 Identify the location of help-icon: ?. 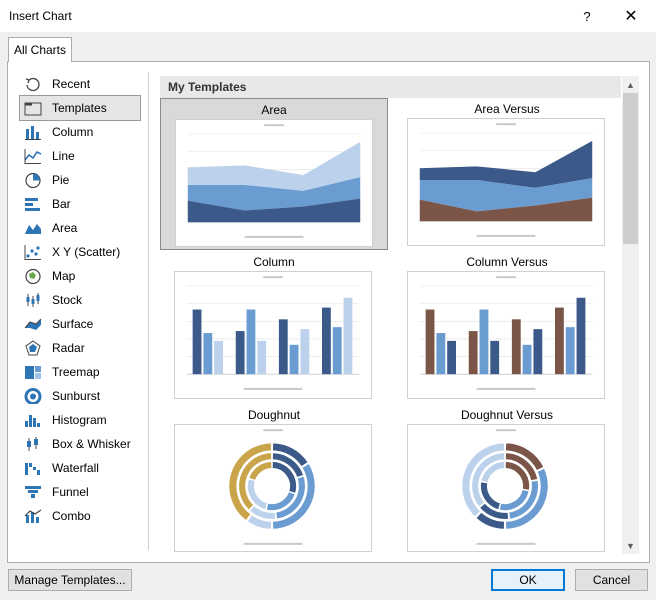
(587, 16).